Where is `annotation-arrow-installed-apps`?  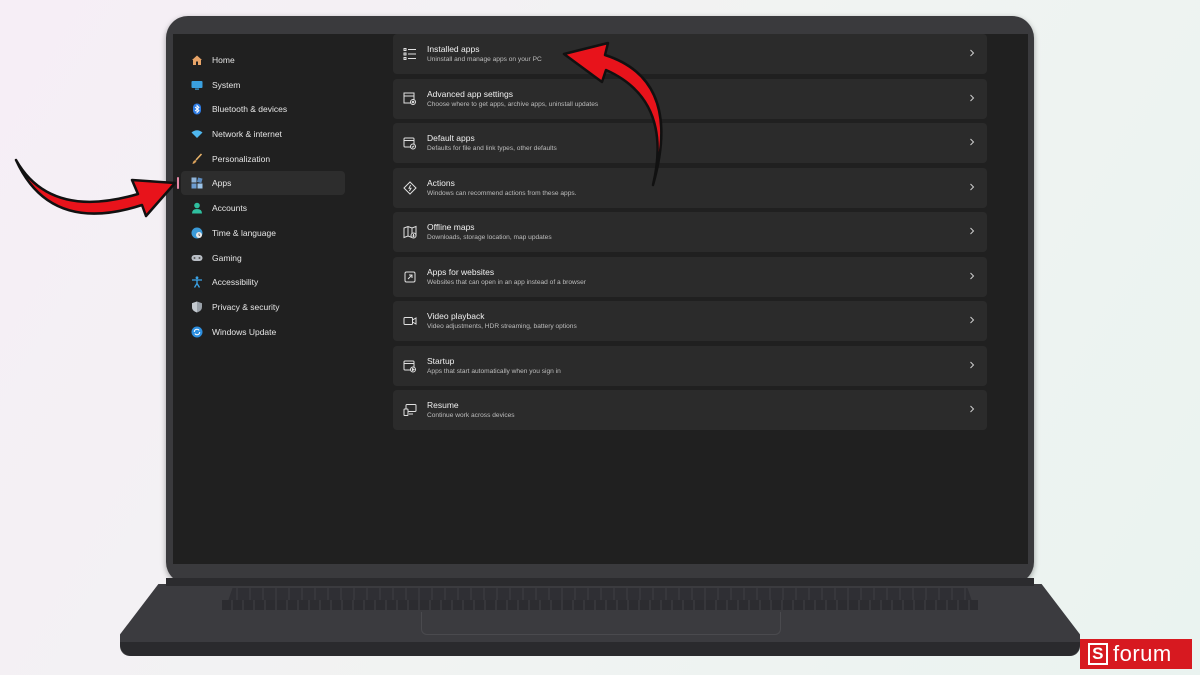 annotation-arrow-installed-apps is located at coordinates (612, 114).